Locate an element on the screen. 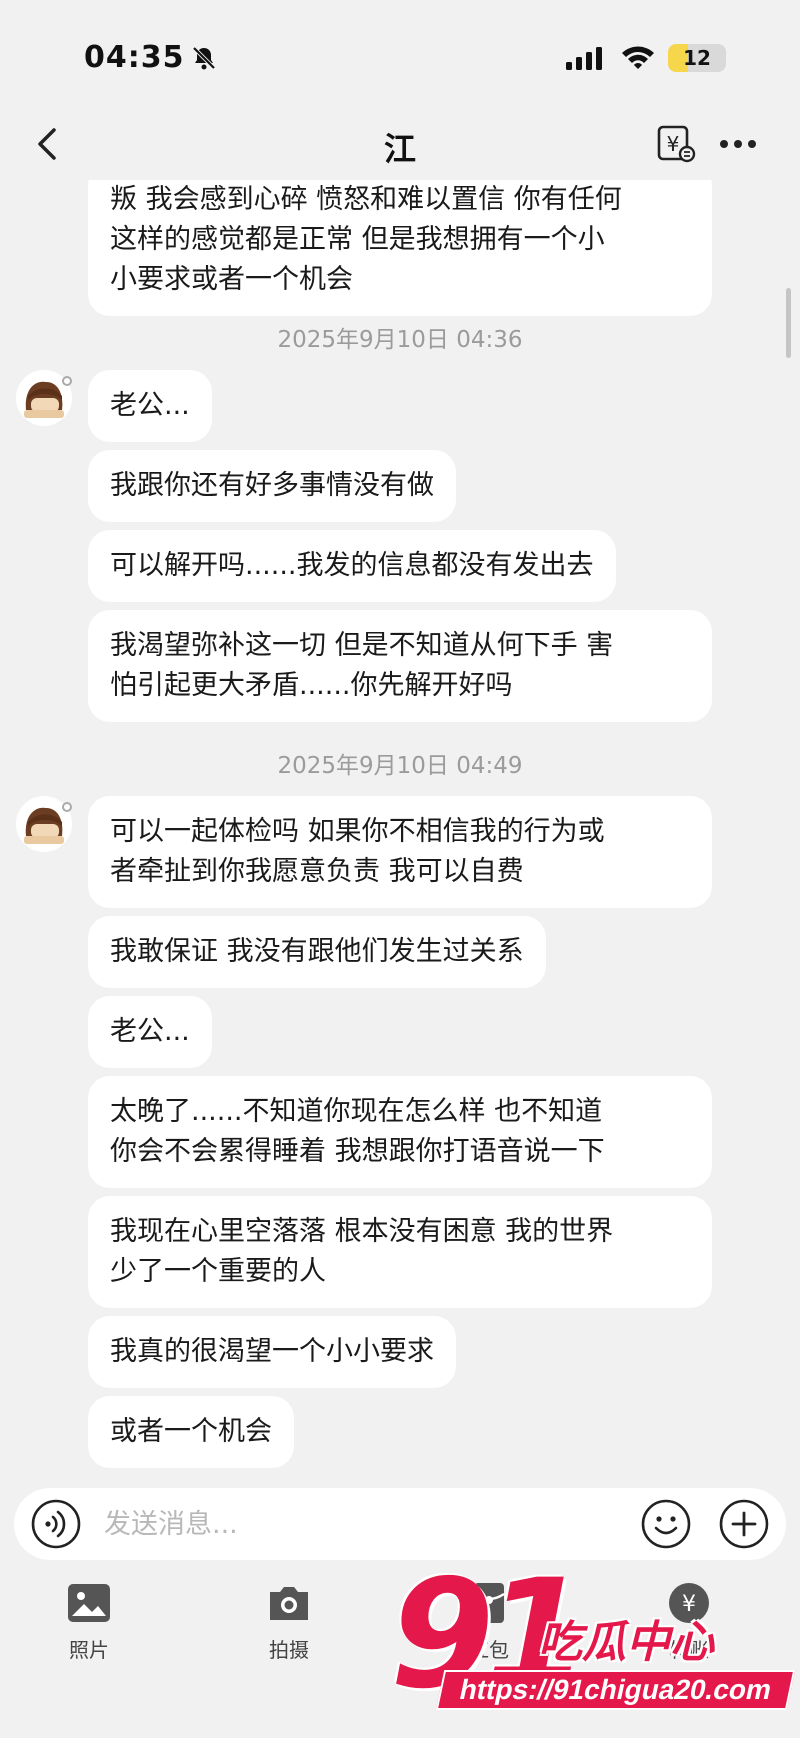 This screenshot has height=1738, width=800. more-options-icon is located at coordinates (738, 144).